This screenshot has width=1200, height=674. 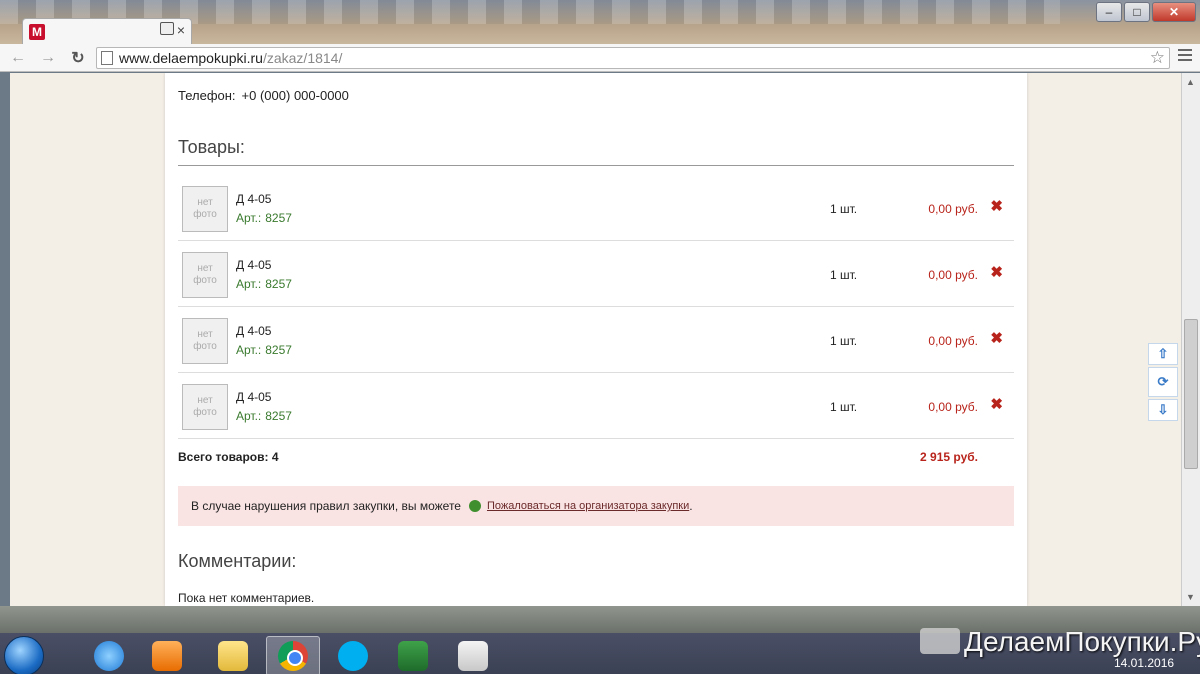 What do you see at coordinates (949, 457) in the screenshot?
I see `total-sum: 2 915 руб.` at bounding box center [949, 457].